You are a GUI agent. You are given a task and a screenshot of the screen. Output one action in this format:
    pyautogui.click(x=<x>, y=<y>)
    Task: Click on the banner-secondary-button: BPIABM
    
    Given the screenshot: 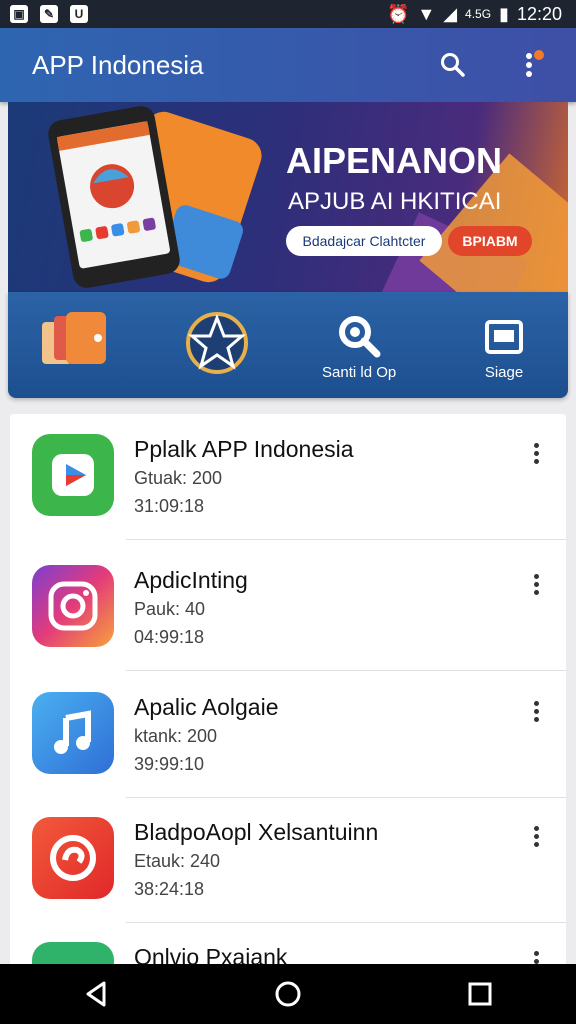 What is the action you would take?
    pyautogui.click(x=490, y=241)
    